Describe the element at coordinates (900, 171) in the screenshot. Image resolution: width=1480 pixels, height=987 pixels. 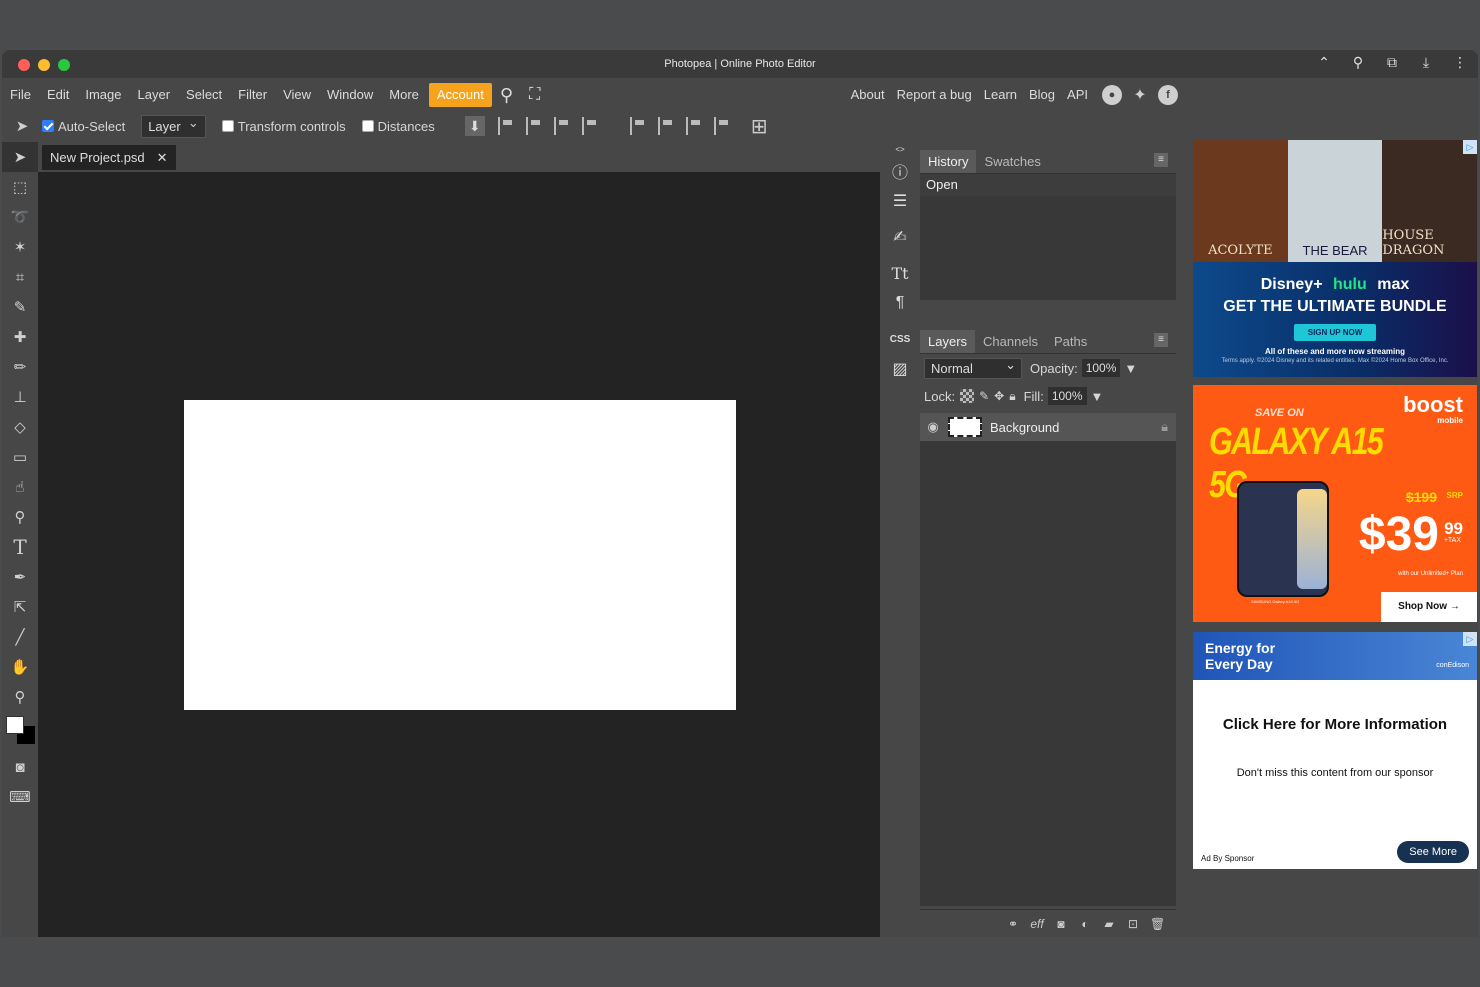
I see `info-icon: ⓘ` at that location.